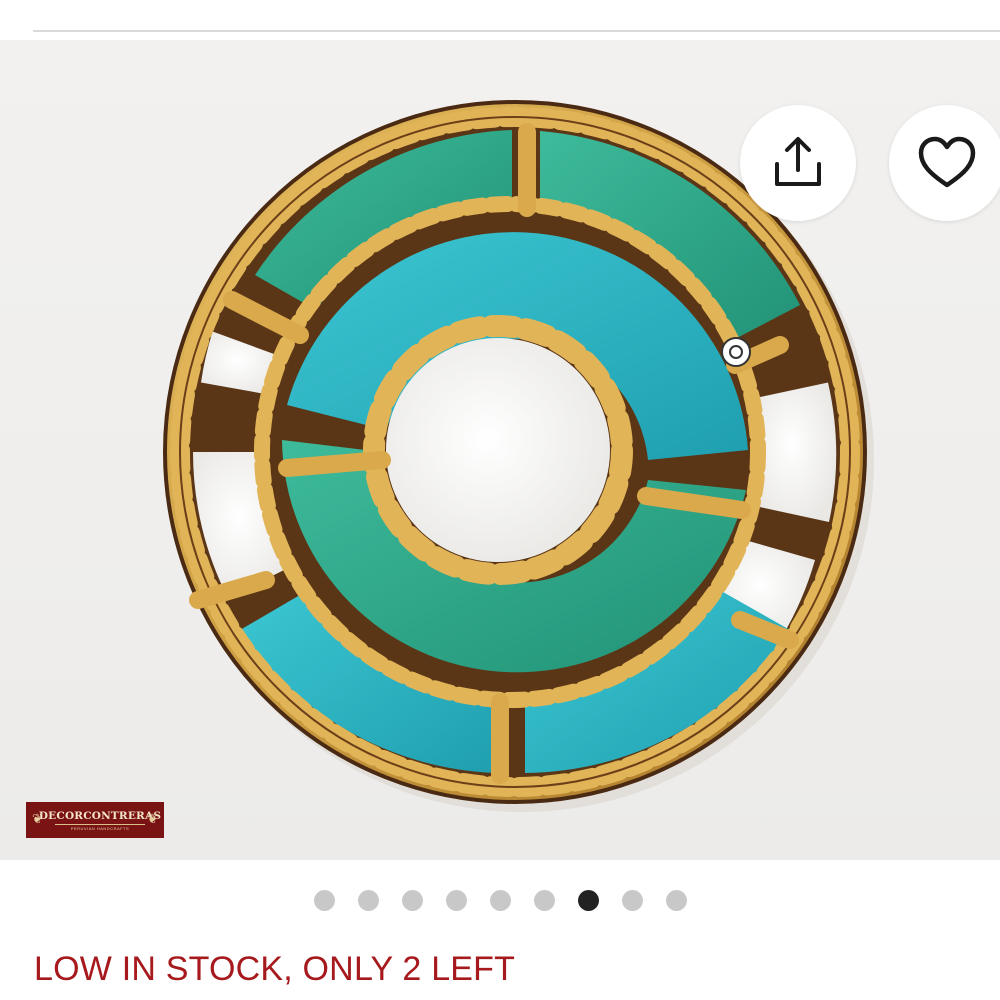 The height and width of the screenshot is (1000, 1000). Describe the element at coordinates (516, 31) in the screenshot. I see `top-divider` at that location.